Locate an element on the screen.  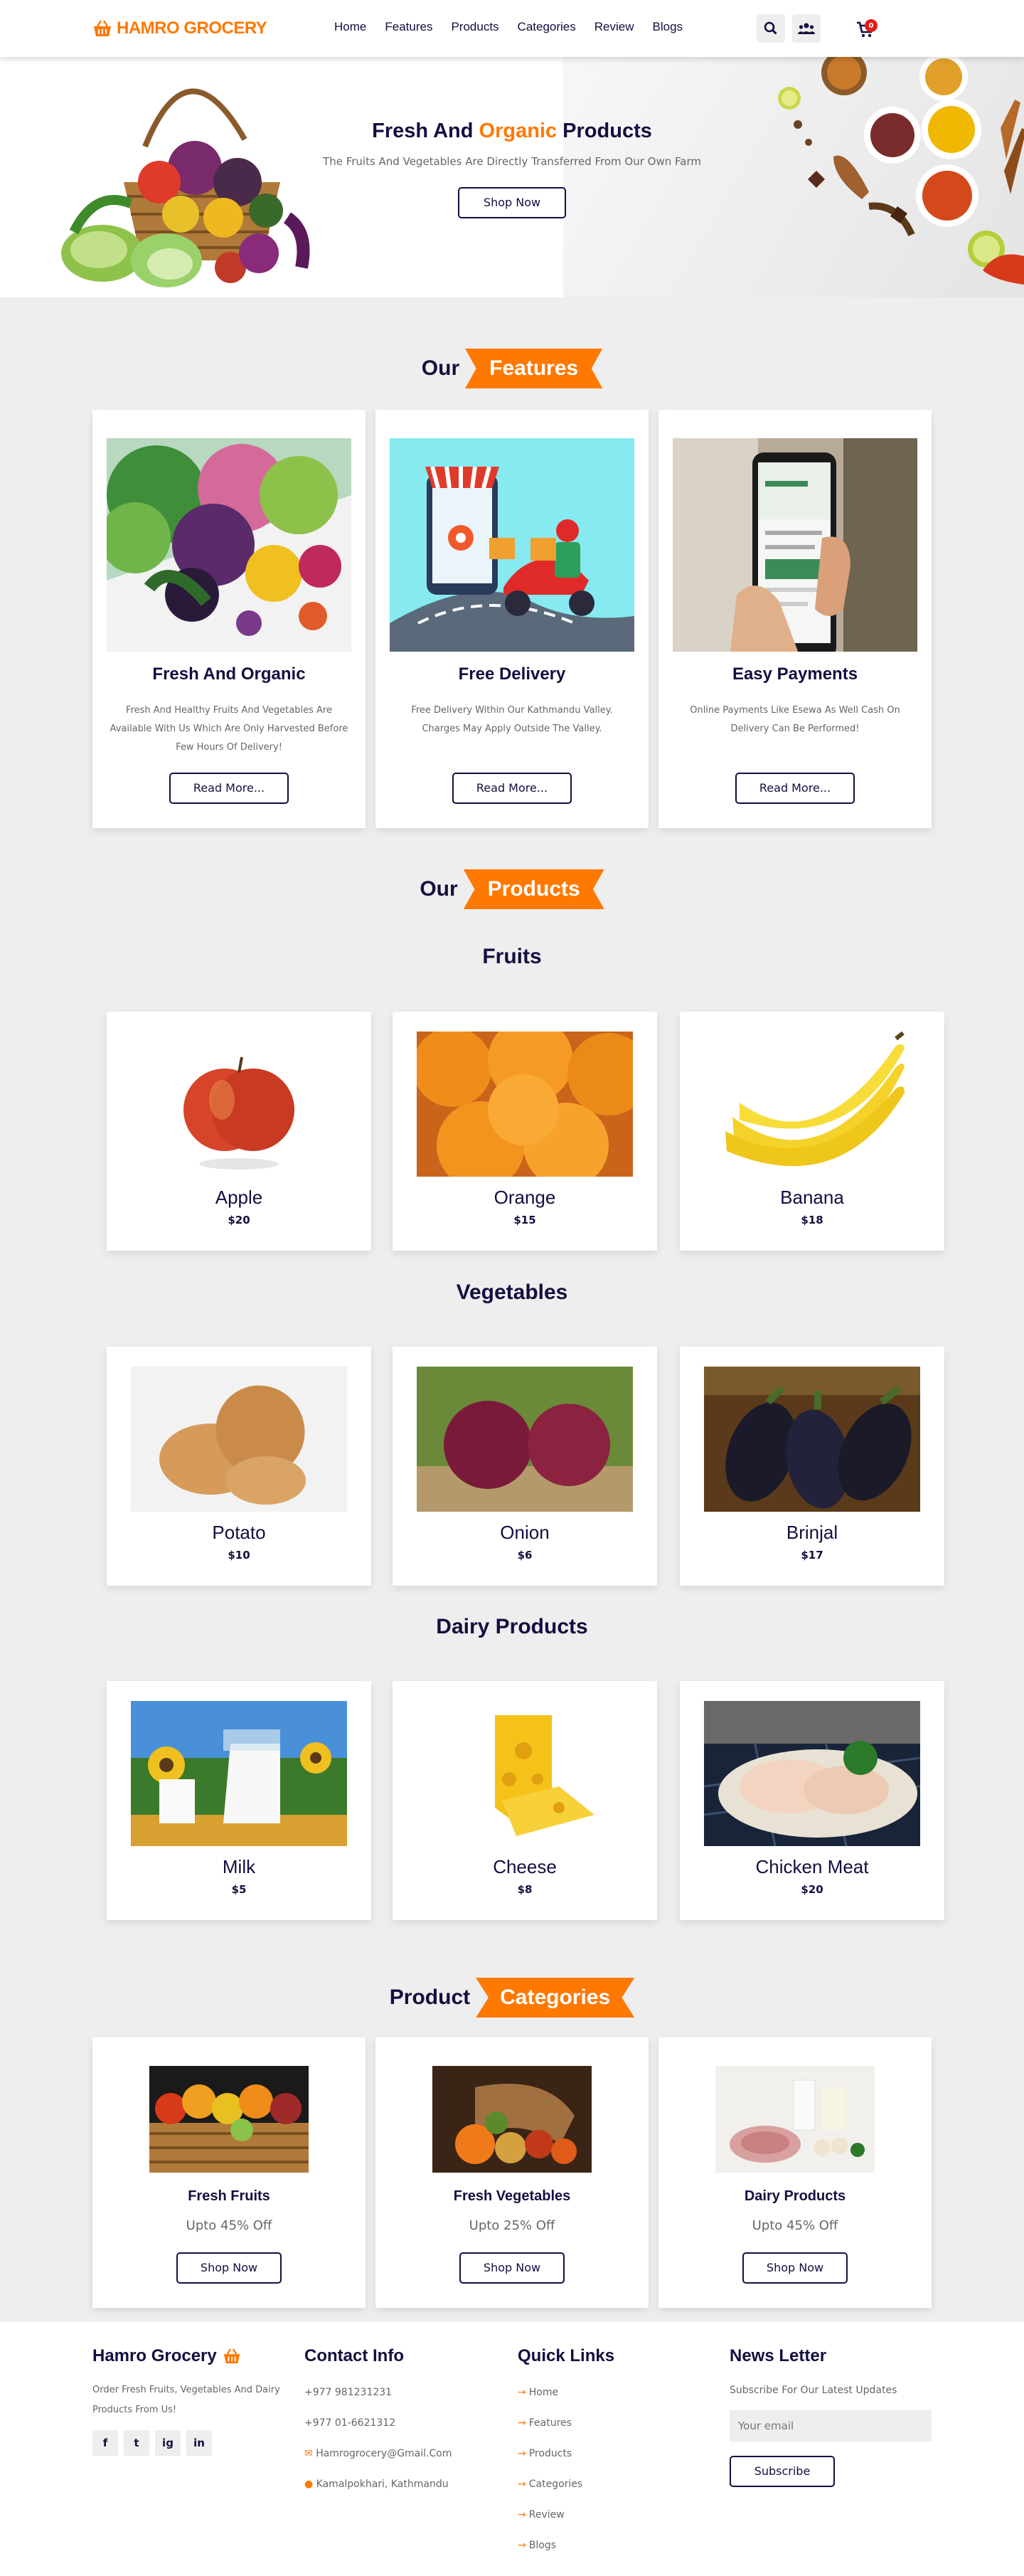
nav-products: Products is located at coordinates (474, 27).